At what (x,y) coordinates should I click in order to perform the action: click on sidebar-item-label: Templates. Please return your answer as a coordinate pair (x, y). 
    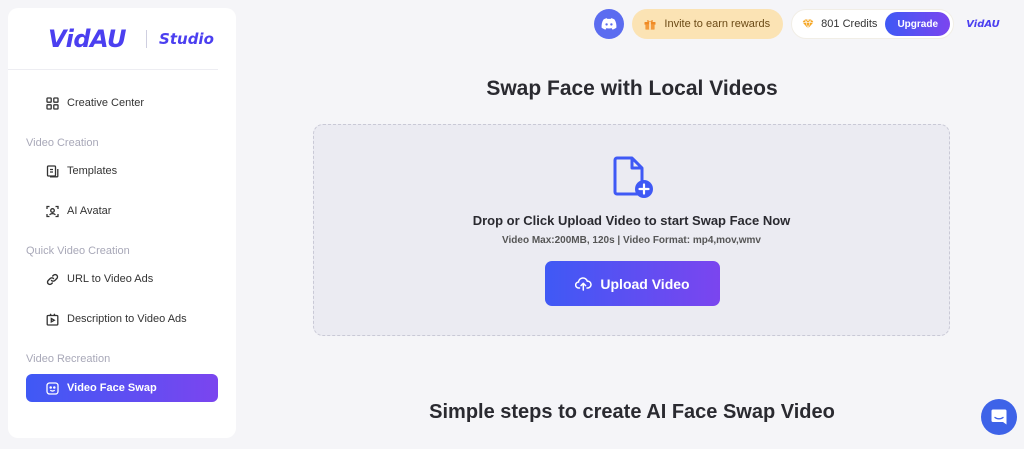
    Looking at the image, I should click on (92, 171).